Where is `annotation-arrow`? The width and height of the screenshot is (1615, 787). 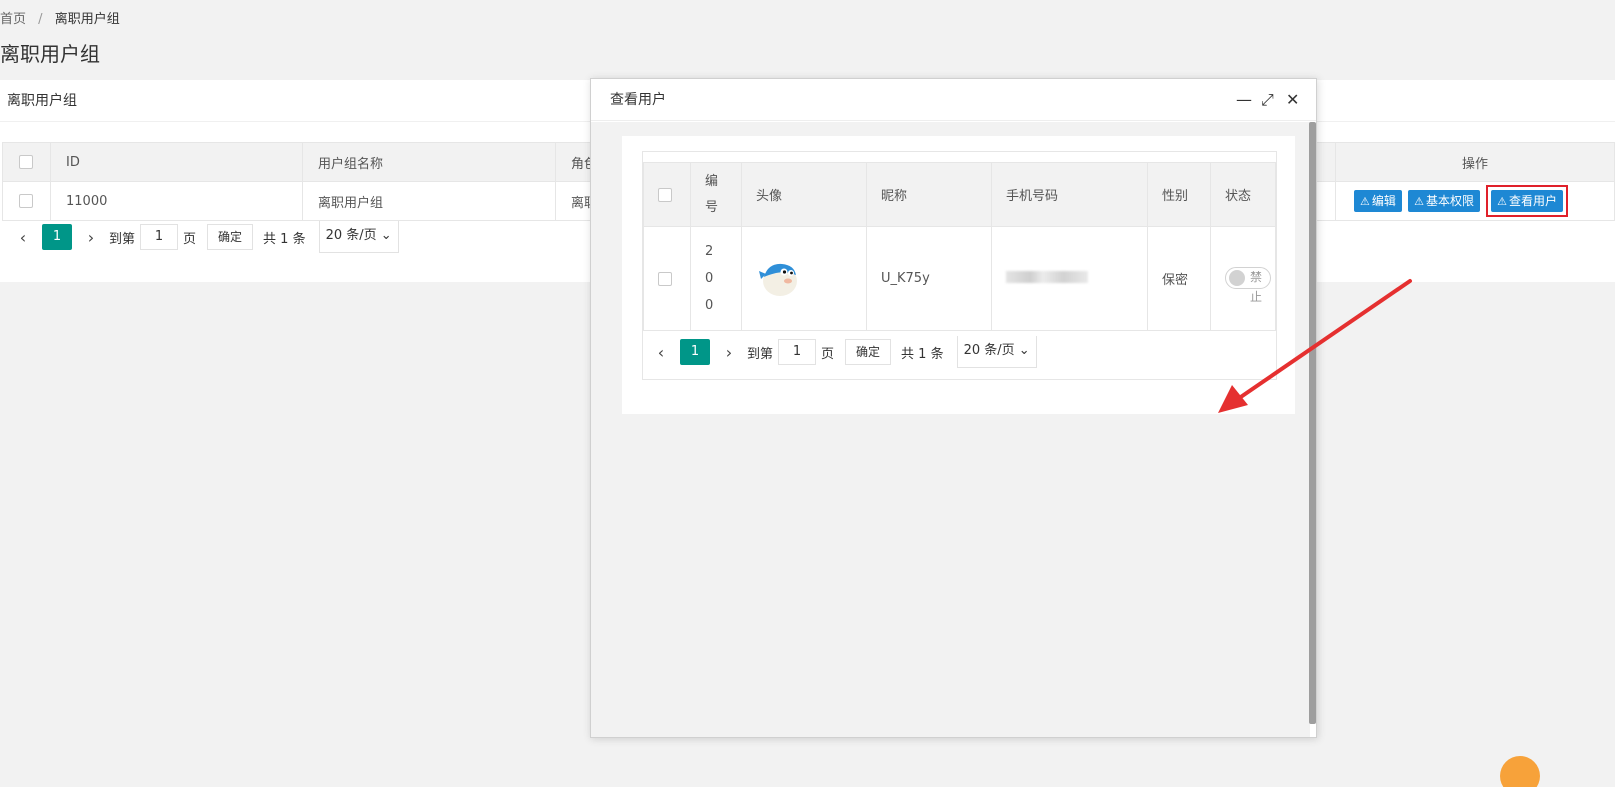 annotation-arrow is located at coordinates (1315, 346).